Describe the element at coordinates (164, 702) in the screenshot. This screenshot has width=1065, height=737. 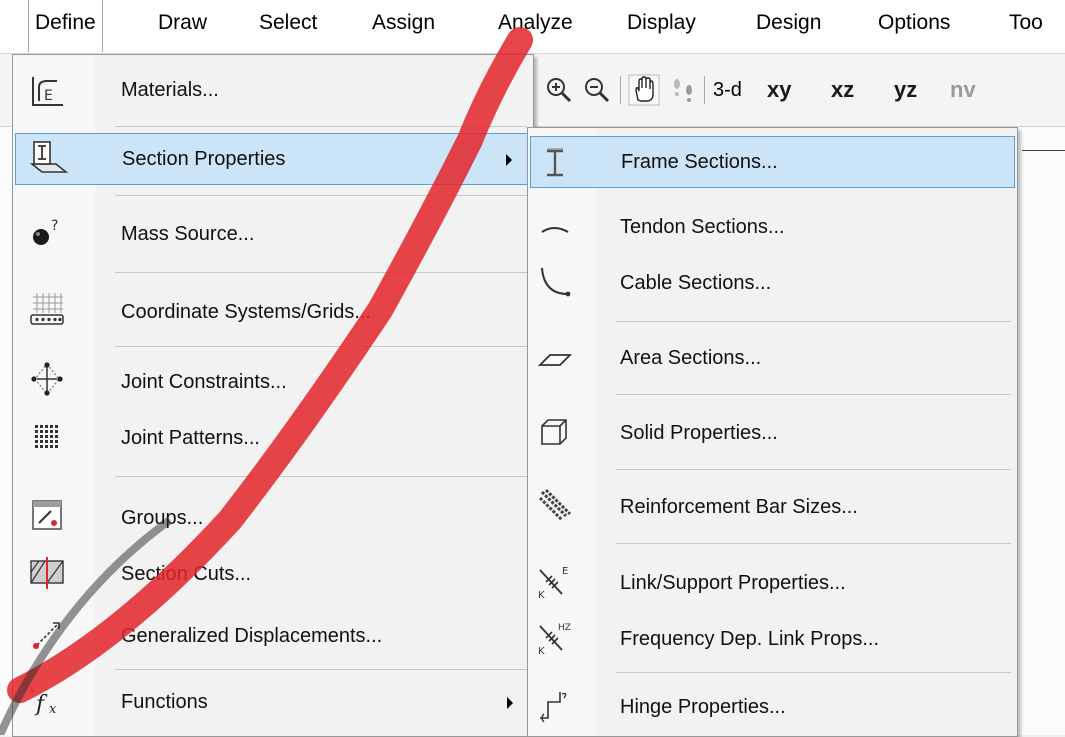
I see `menu-item-label: Functions` at that location.